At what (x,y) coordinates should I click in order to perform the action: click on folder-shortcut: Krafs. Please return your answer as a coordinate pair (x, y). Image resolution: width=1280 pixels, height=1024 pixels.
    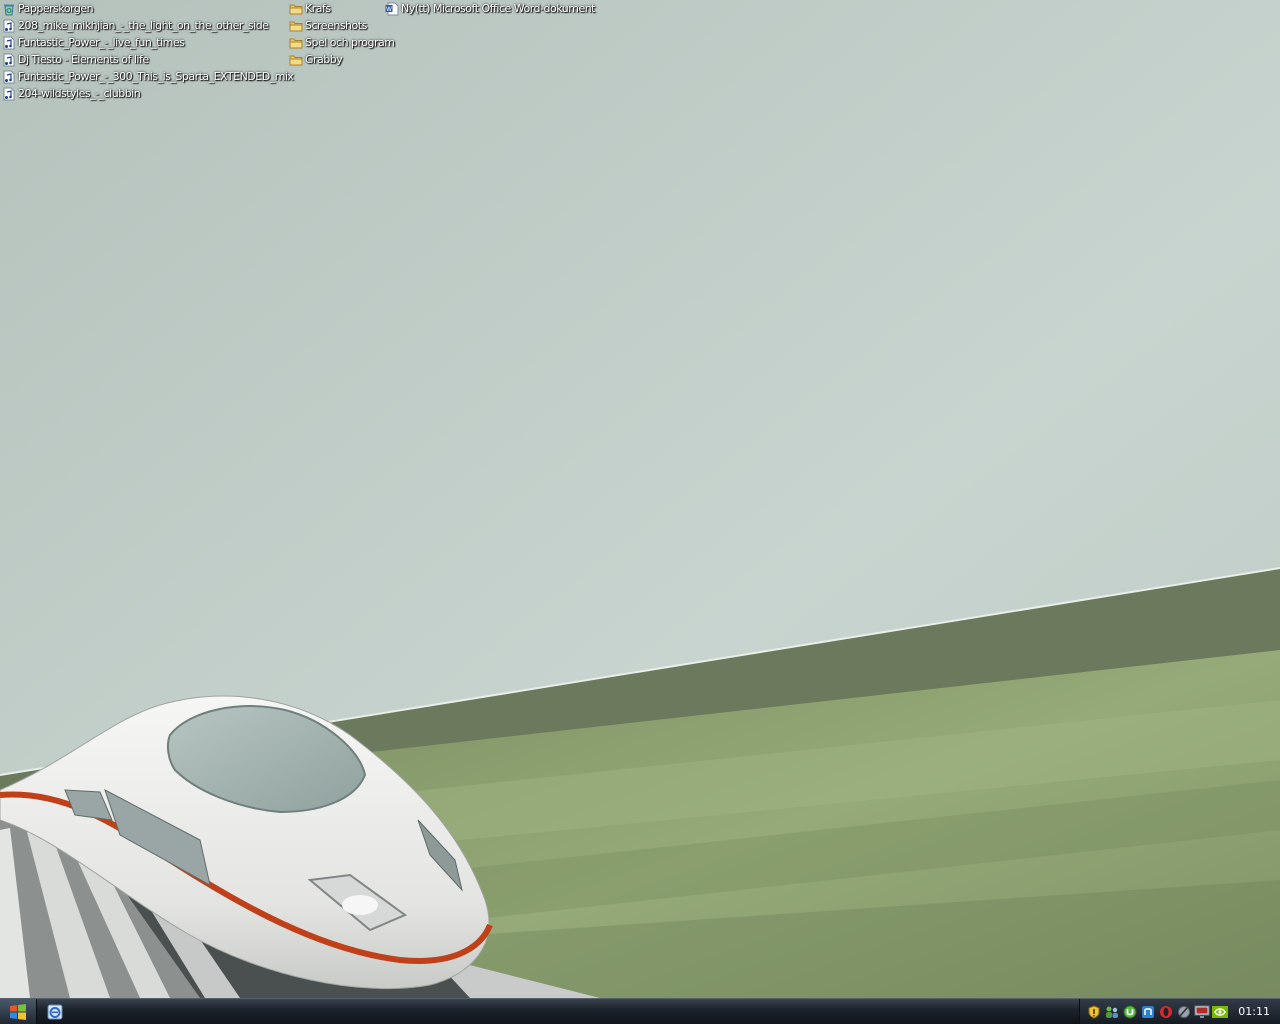
    Looking at the image, I should click on (342, 8).